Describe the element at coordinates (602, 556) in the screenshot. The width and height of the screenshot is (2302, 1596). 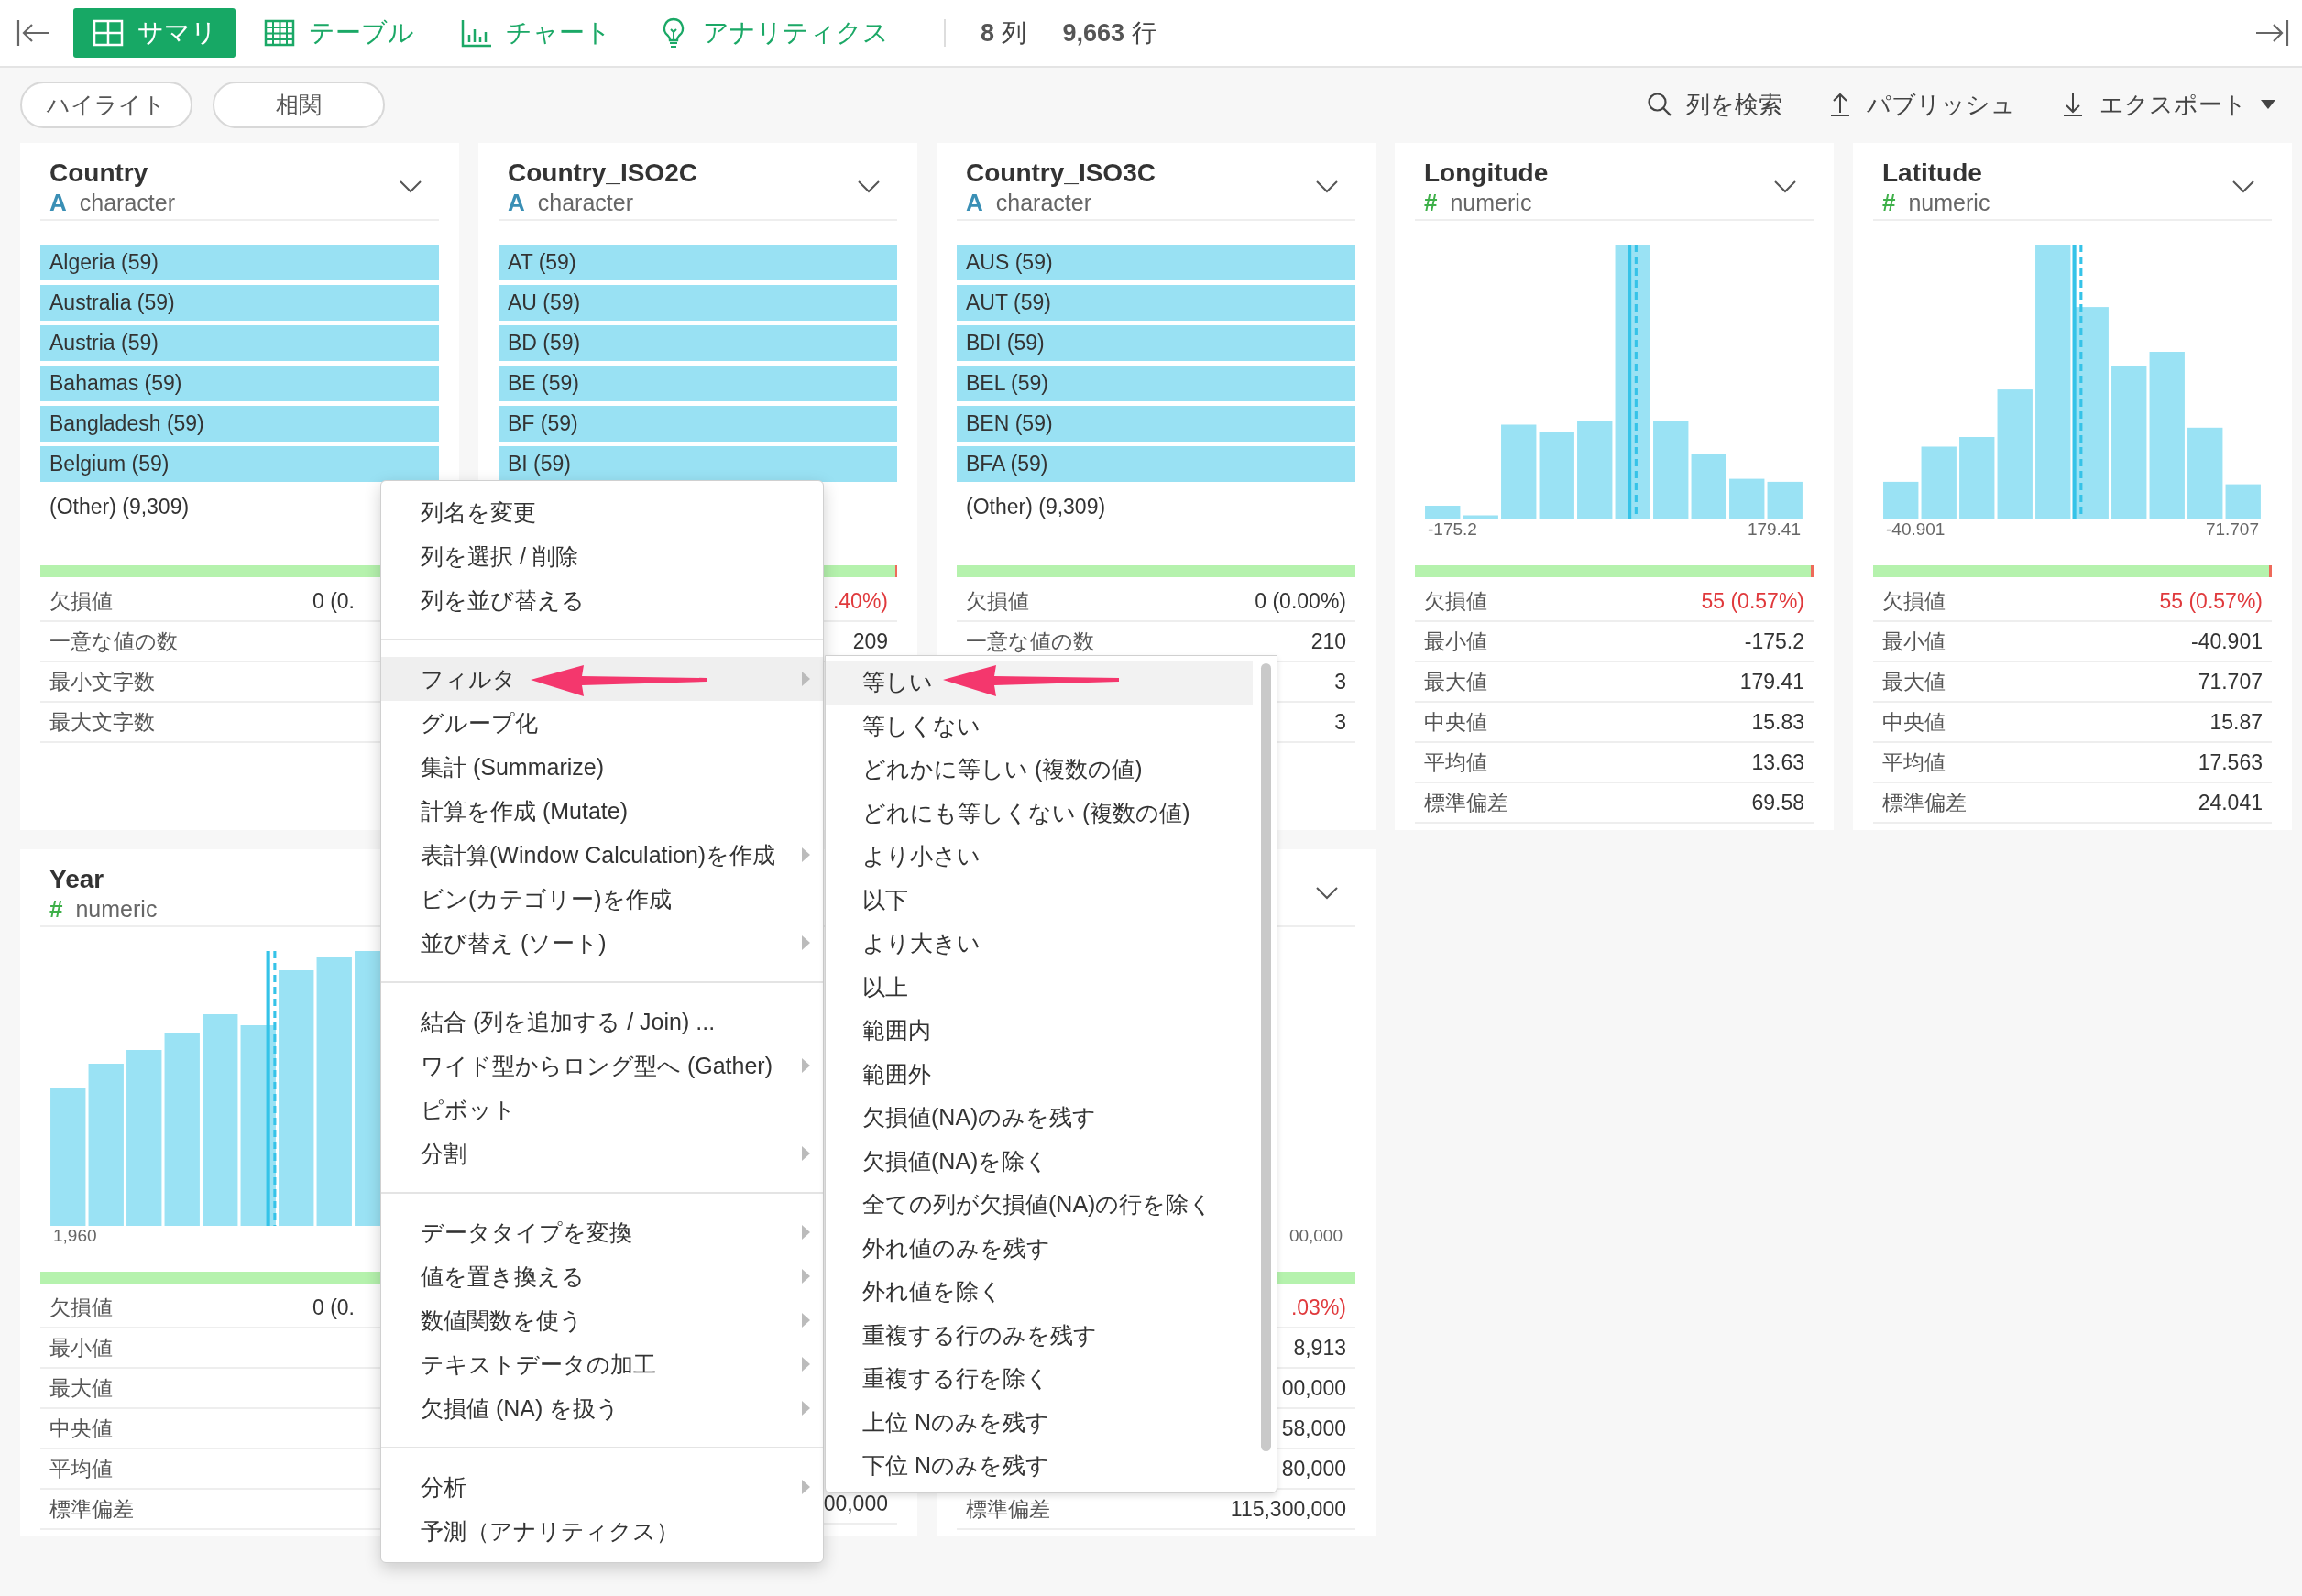
I see `menu-item: 列を選択 / 削除` at that location.